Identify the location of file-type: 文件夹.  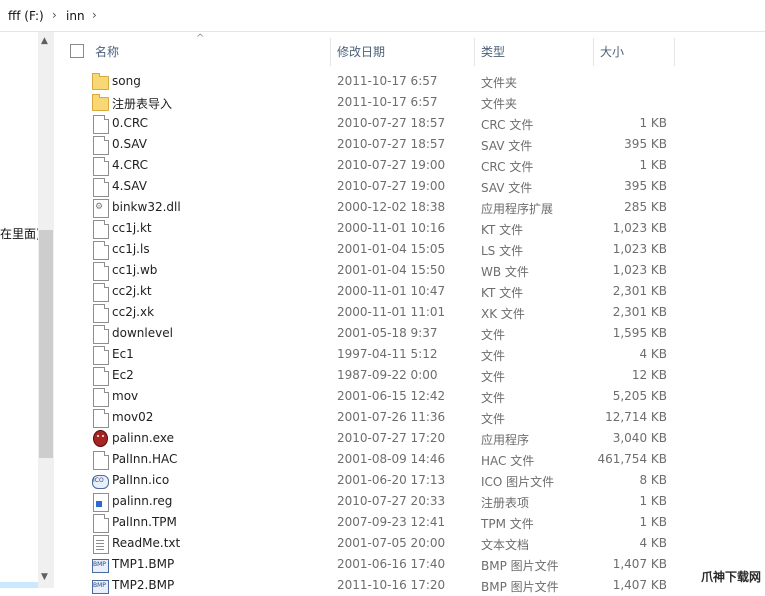
(499, 104).